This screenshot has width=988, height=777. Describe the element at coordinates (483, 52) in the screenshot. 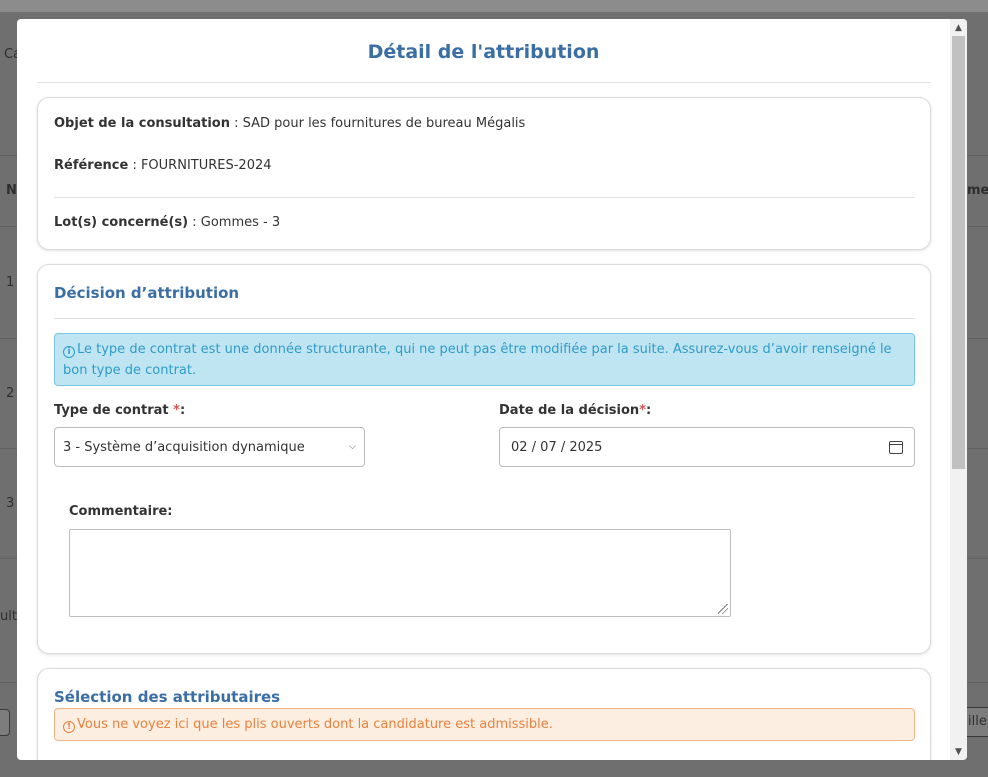

I see `modal-title: Détail de l'attribution` at that location.